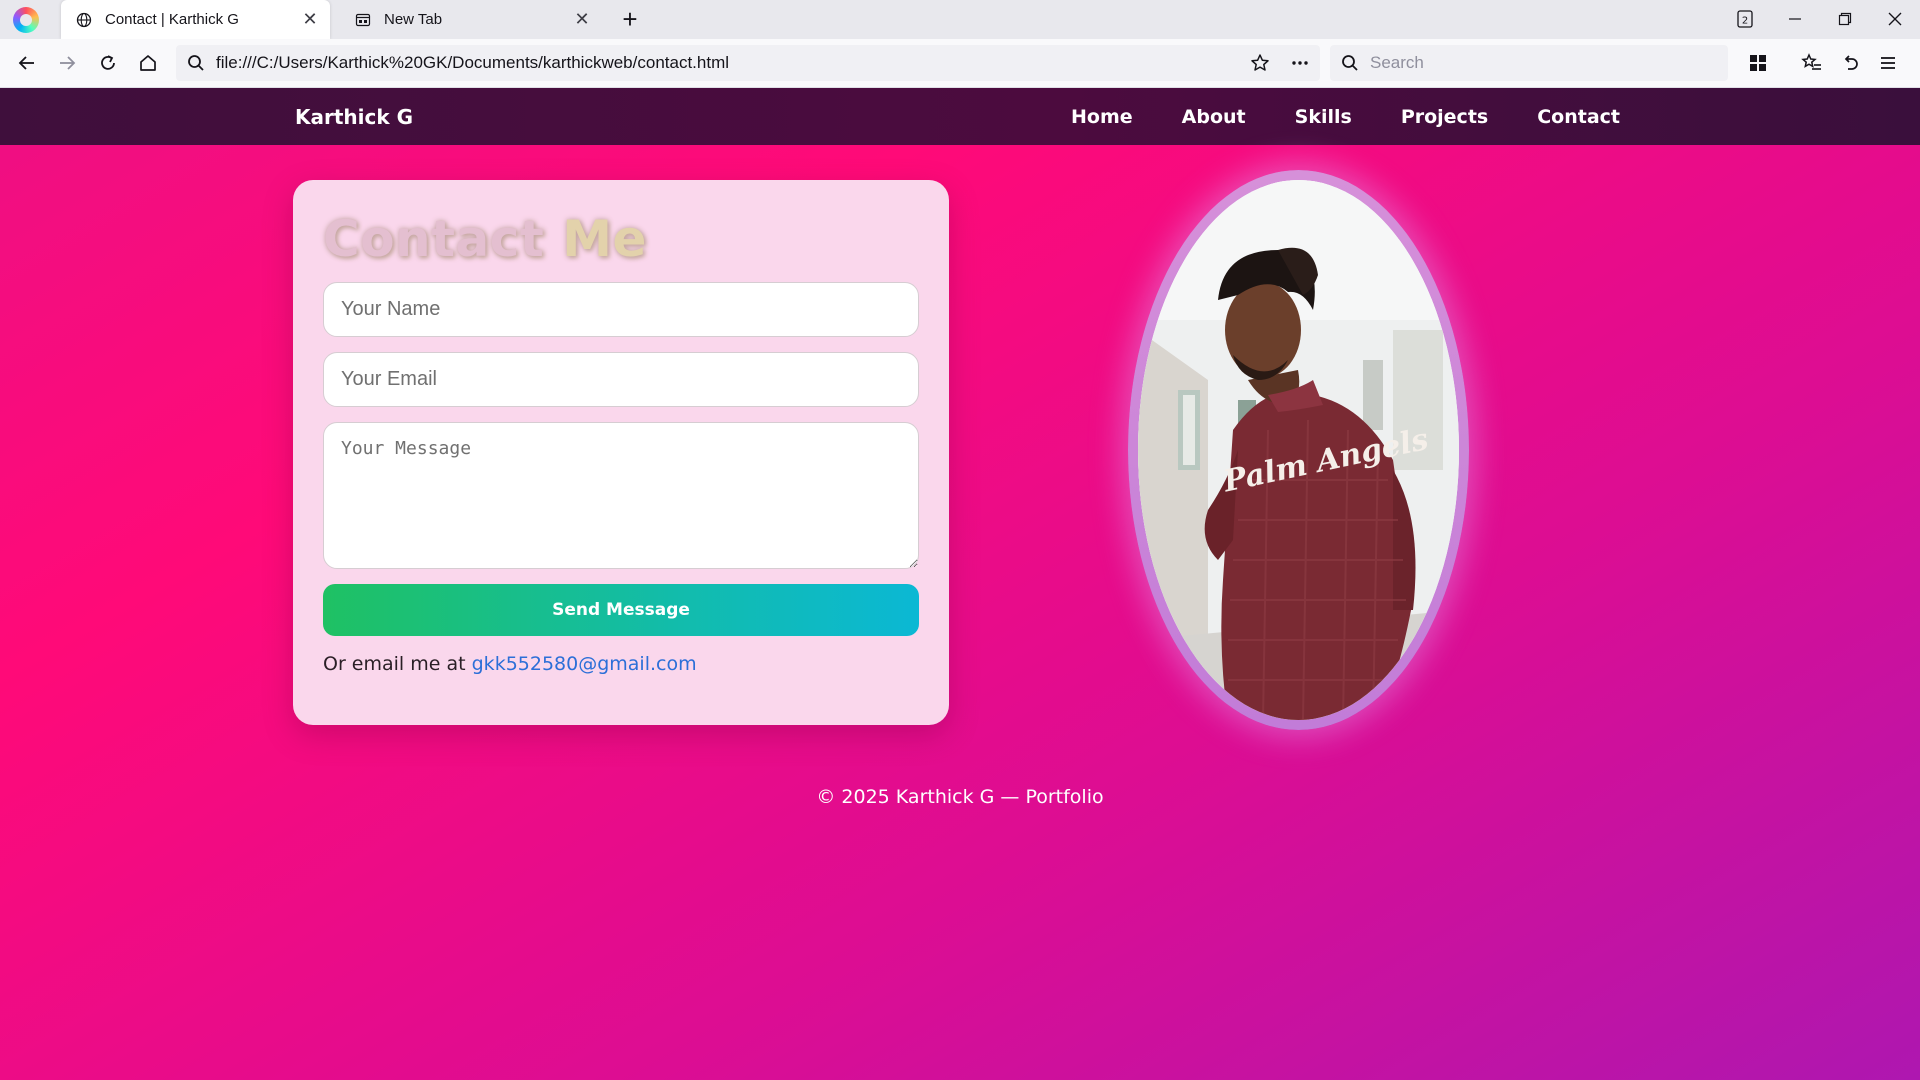 The image size is (1920, 1080). Describe the element at coordinates (1578, 117) in the screenshot. I see `nav-link-contact: Contact` at that location.